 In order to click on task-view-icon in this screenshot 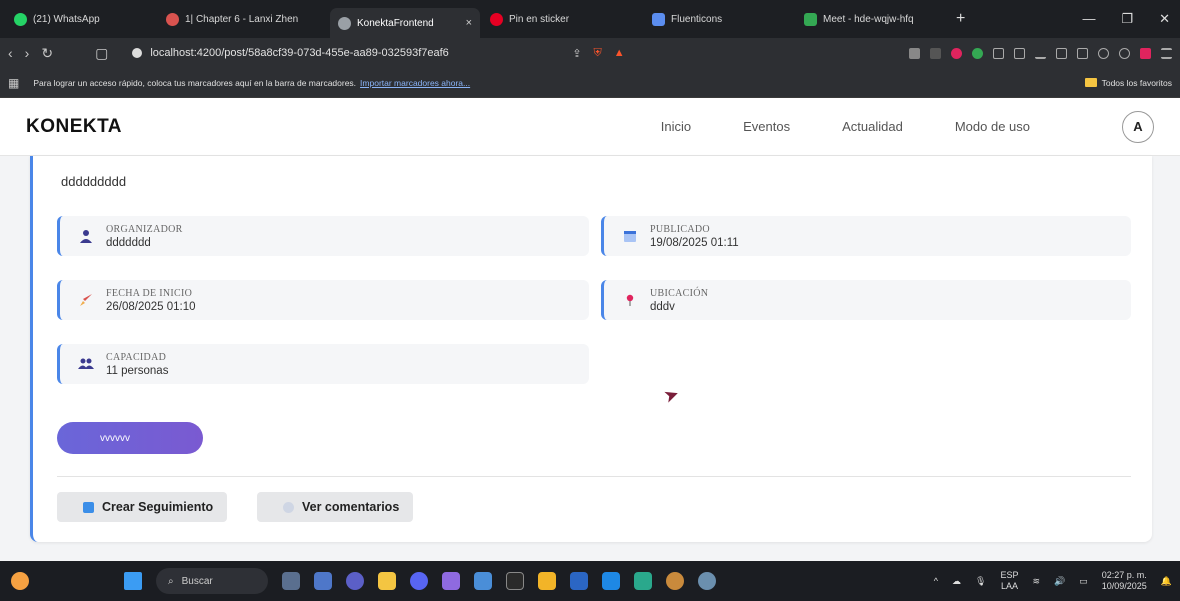, I will do `click(291, 581)`.